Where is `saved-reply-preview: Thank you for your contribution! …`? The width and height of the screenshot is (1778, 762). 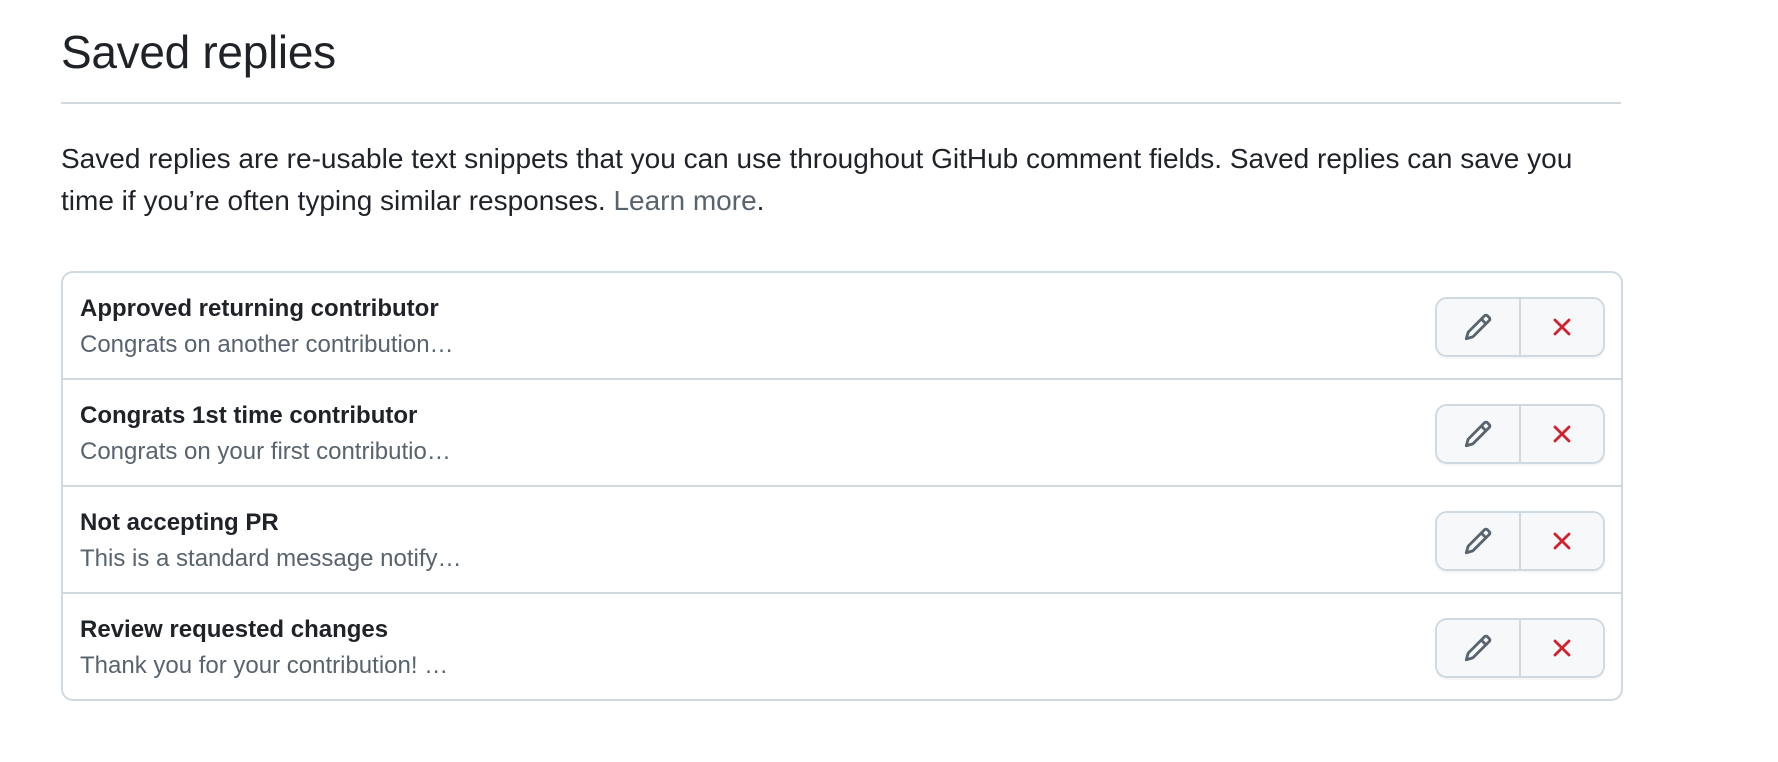
saved-reply-preview: Thank you for your contribution! … is located at coordinates (264, 665).